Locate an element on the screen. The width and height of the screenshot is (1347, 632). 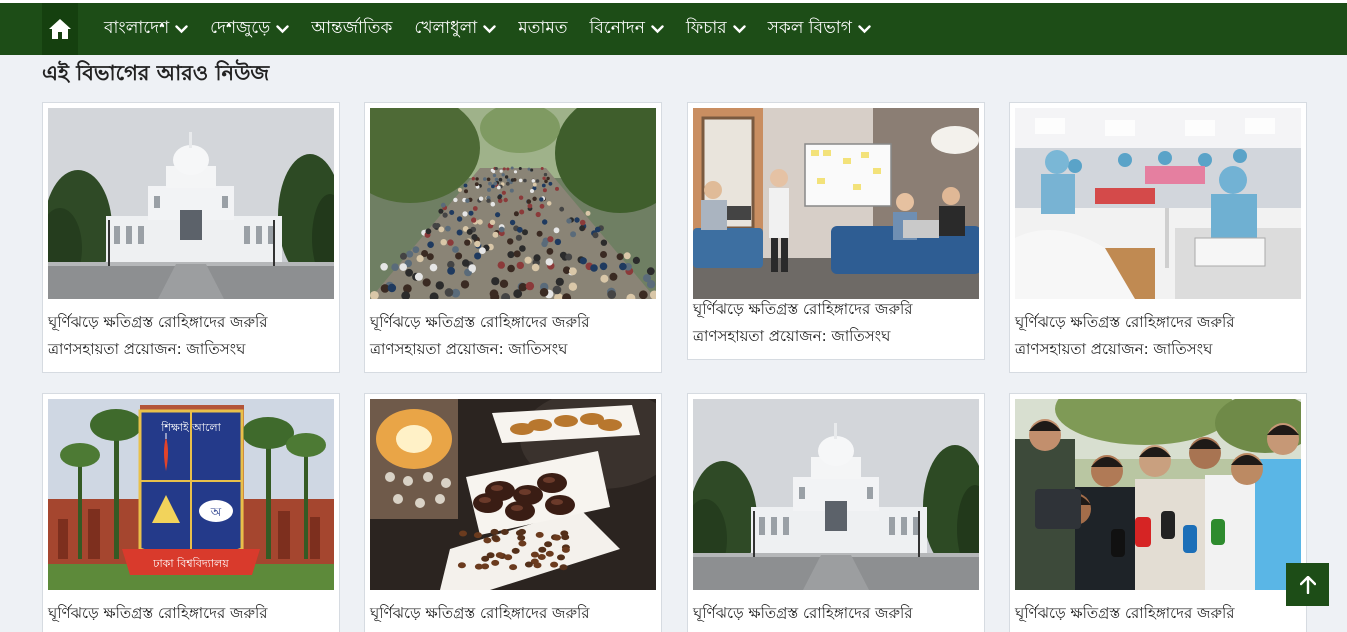
nav-item-label: সকল বিভাগ is located at coordinates (809, 28).